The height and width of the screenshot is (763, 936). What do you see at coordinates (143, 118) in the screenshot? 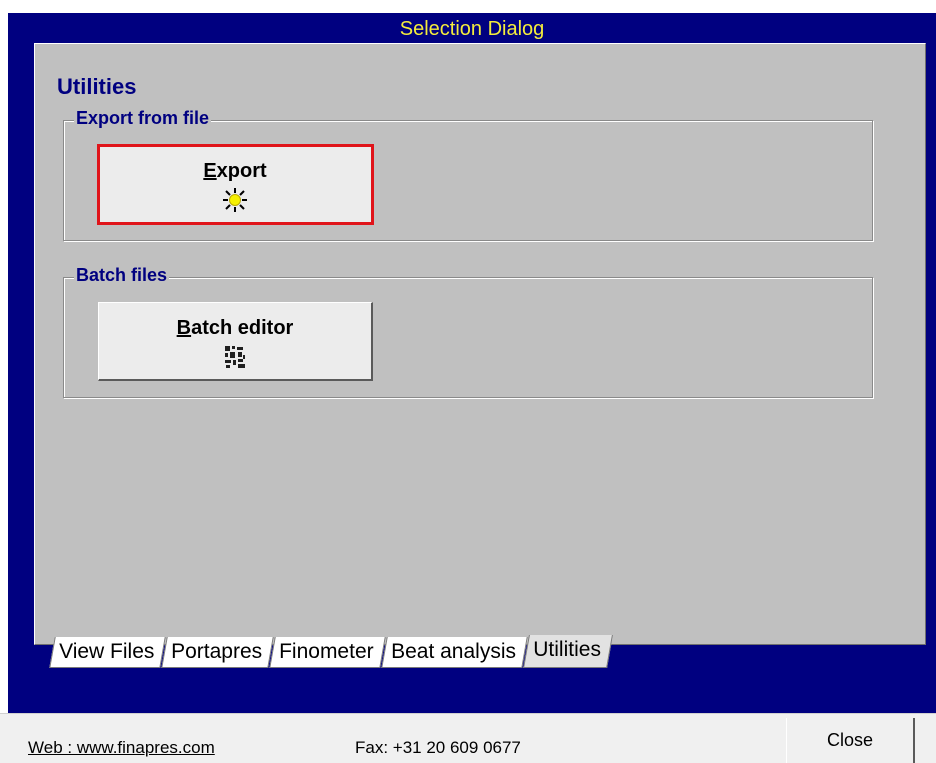
I see `group-label-export: Export from file` at bounding box center [143, 118].